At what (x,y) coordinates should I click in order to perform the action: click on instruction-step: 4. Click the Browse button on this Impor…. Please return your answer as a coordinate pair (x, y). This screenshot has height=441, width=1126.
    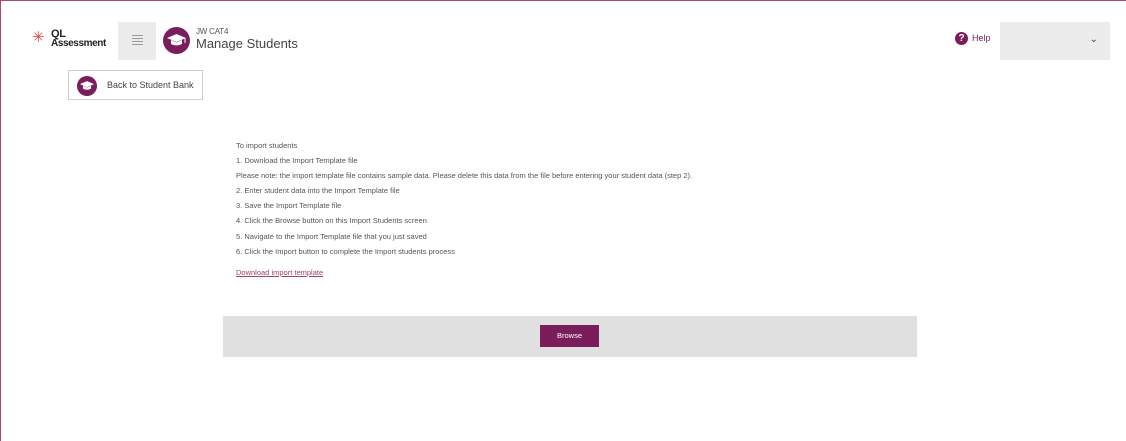
    Looking at the image, I should click on (331, 221).